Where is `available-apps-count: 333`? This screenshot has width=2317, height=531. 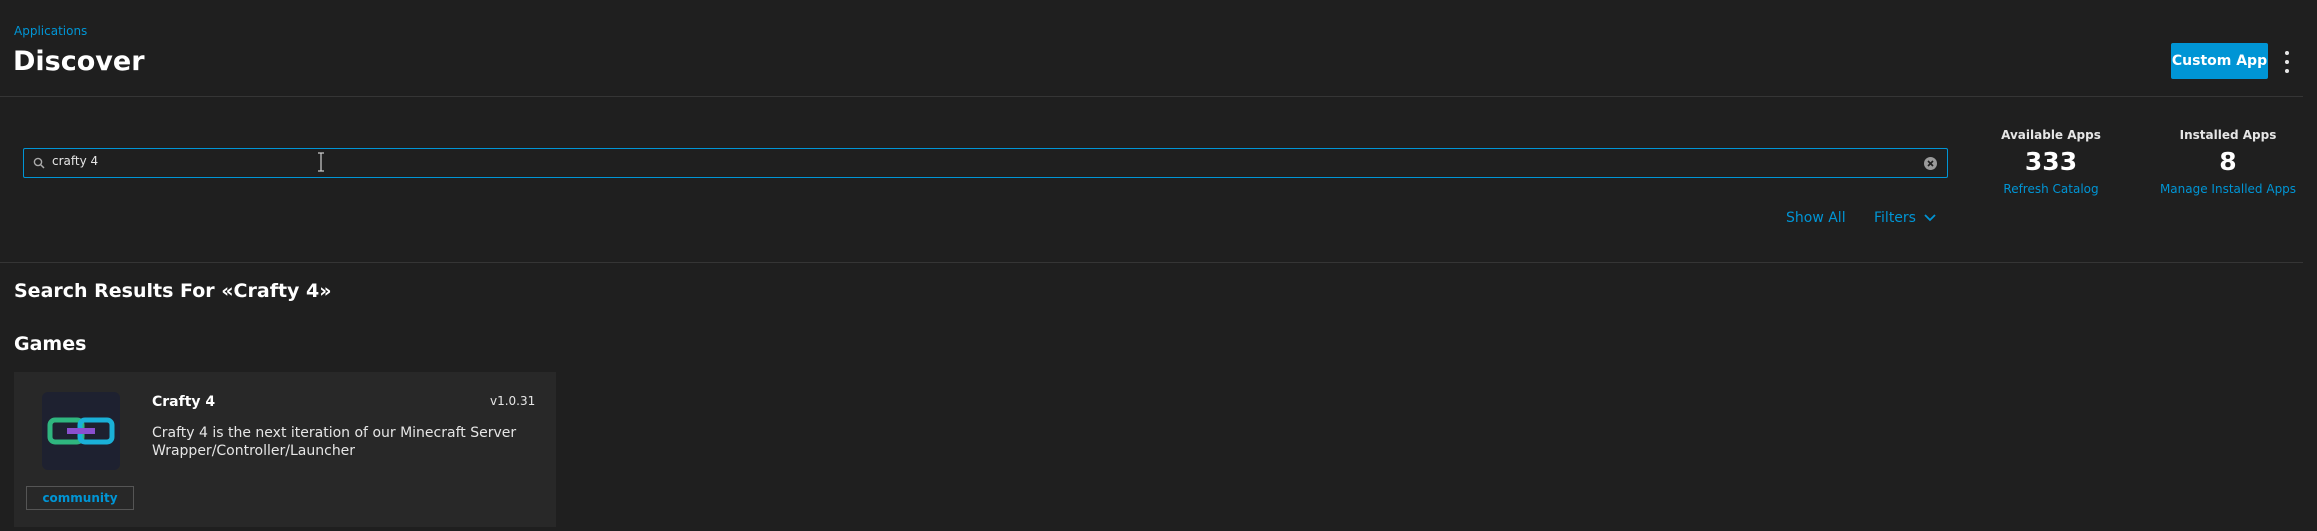
available-apps-count: 333 is located at coordinates (2051, 161).